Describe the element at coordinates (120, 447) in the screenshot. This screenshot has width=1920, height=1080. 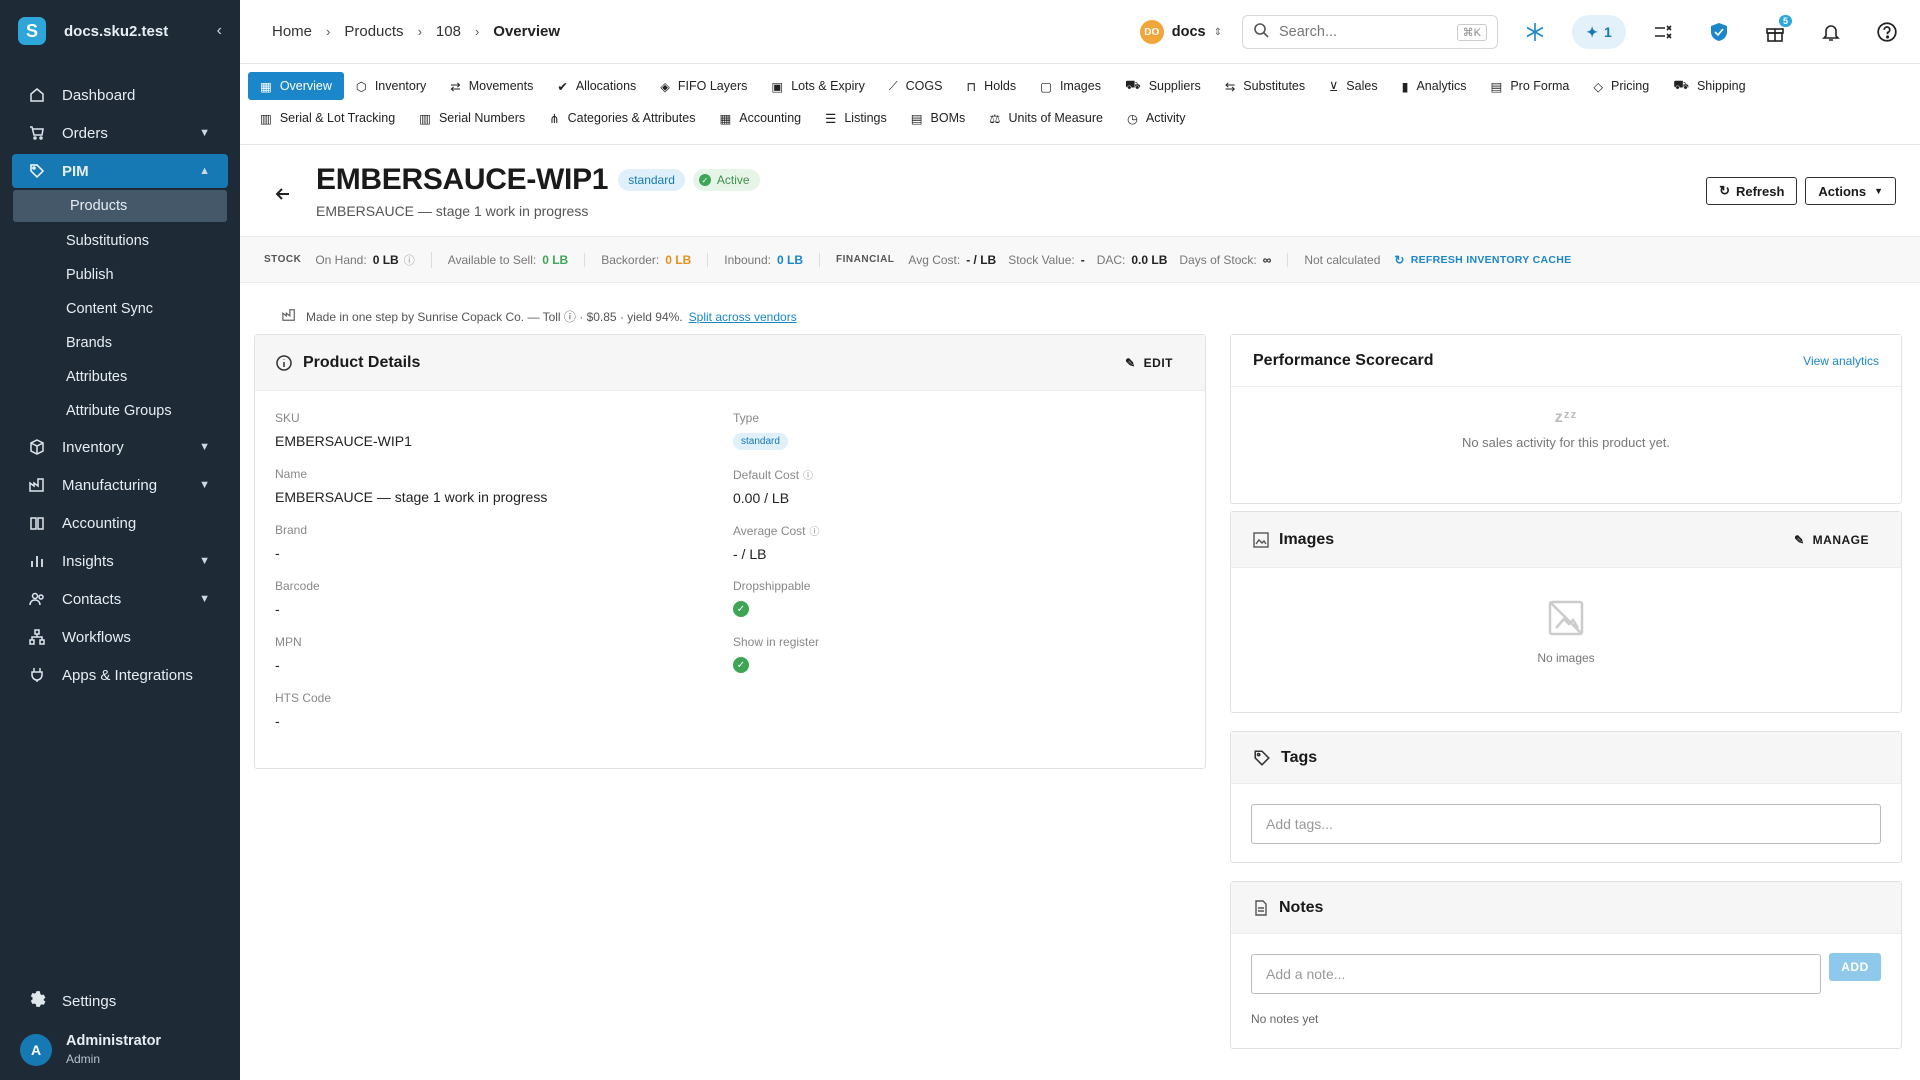
I see `sidebar-item-inventory: Inventory ▼` at that location.